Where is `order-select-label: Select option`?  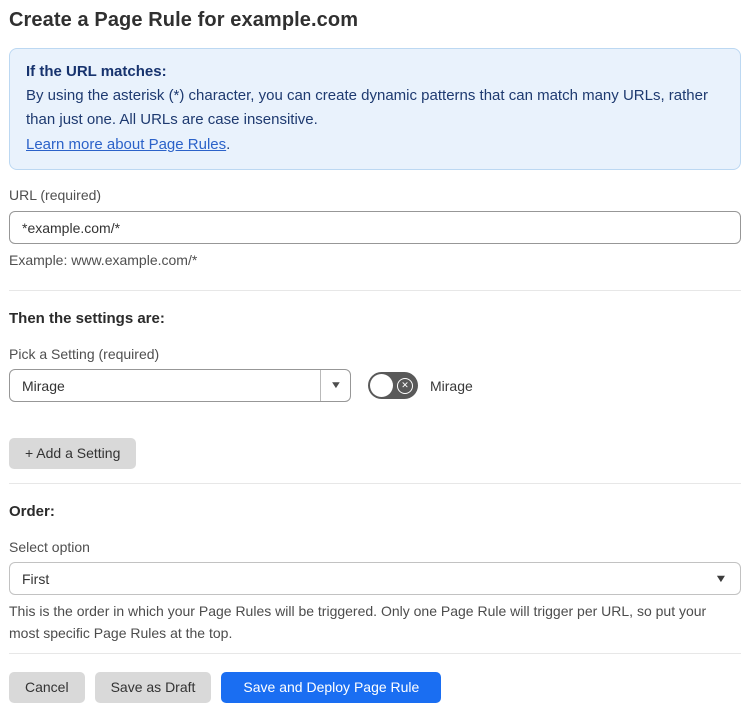
order-select-label: Select option is located at coordinates (49, 547).